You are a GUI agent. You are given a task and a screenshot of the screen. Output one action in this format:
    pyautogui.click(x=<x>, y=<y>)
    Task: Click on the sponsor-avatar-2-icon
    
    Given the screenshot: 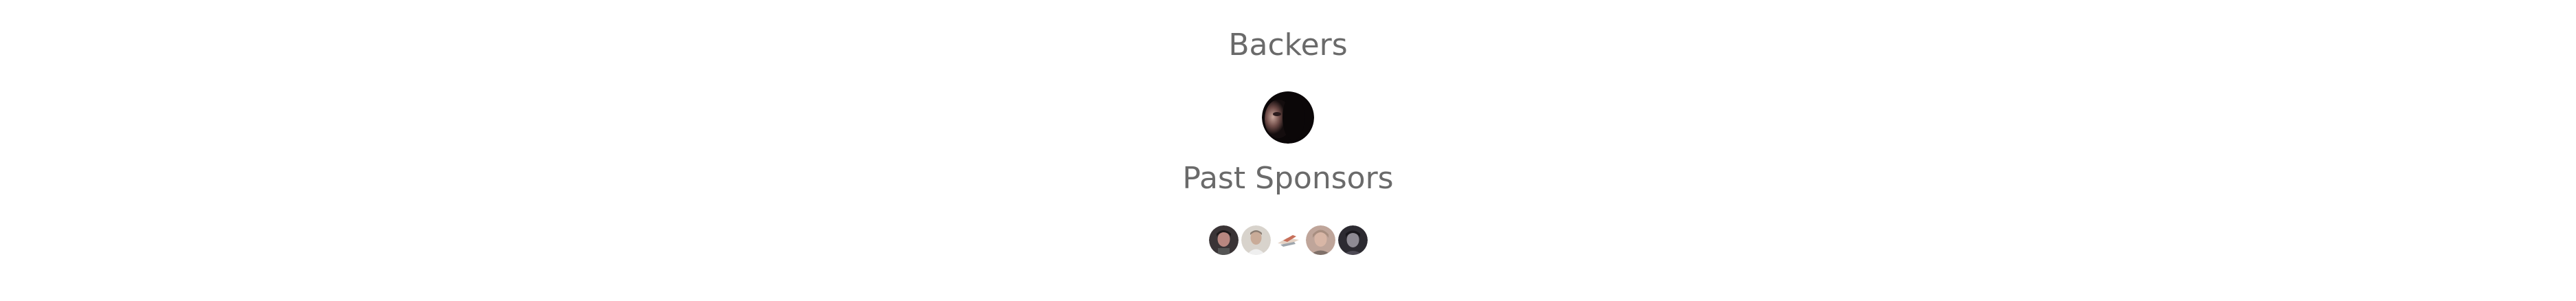 What is the action you would take?
    pyautogui.click(x=1256, y=240)
    